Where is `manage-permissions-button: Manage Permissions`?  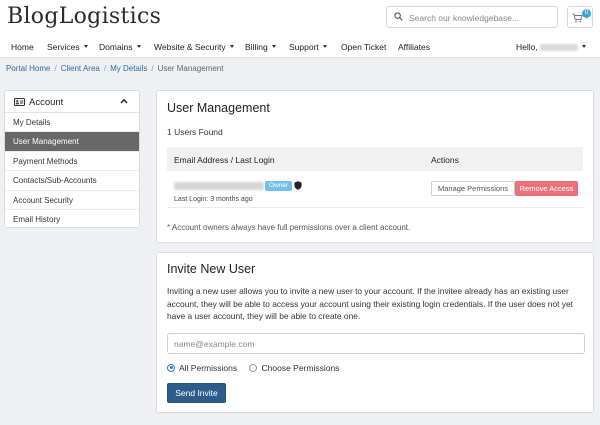
manage-permissions-button: Manage Permissions is located at coordinates (473, 188).